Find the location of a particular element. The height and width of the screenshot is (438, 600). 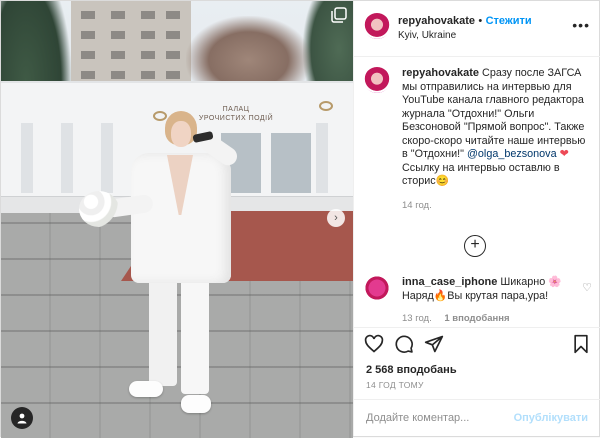

post-actions: 2 568 вподобань 14 ГОД ТОМУ is located at coordinates (477, 362).